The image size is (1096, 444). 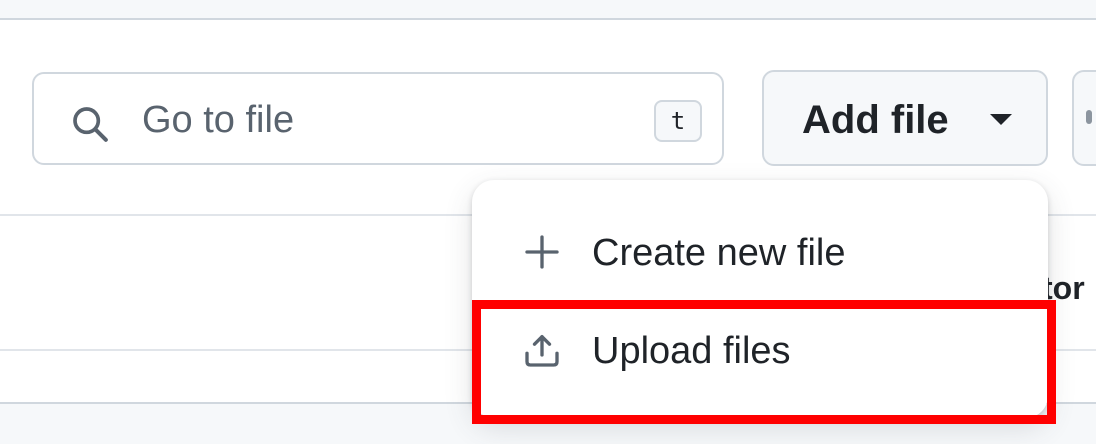 What do you see at coordinates (1089, 117) in the screenshot?
I see `partial-button-icon` at bounding box center [1089, 117].